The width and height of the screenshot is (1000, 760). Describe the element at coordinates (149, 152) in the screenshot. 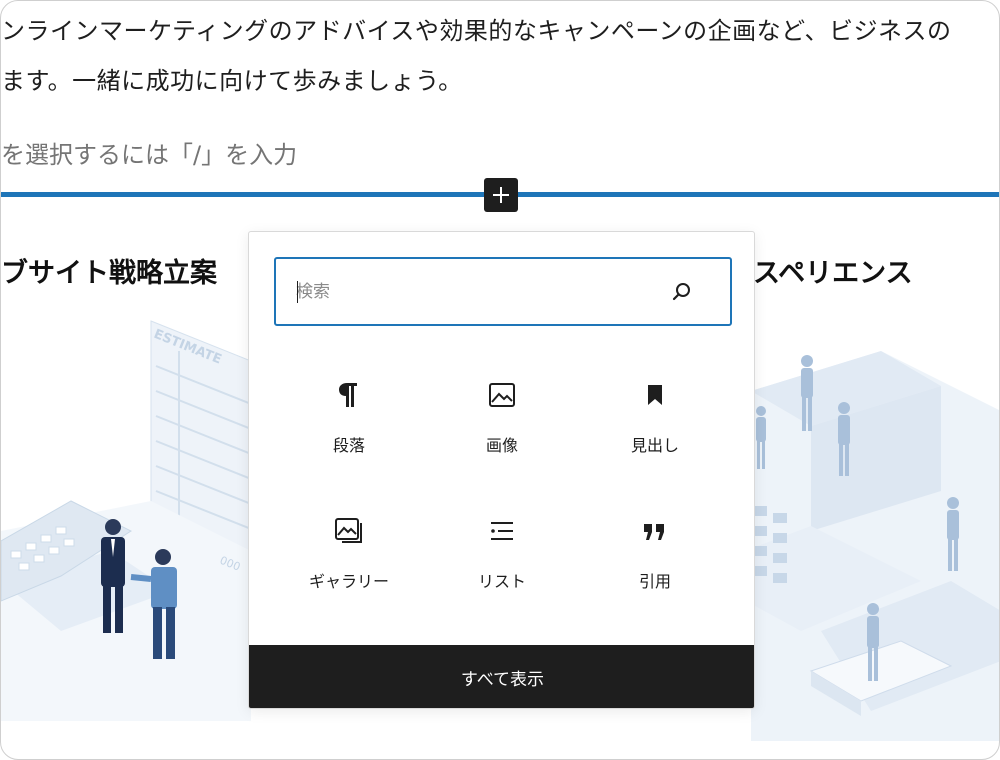

I see `empty-block-placeholder: を選択するには「/」を入力` at that location.